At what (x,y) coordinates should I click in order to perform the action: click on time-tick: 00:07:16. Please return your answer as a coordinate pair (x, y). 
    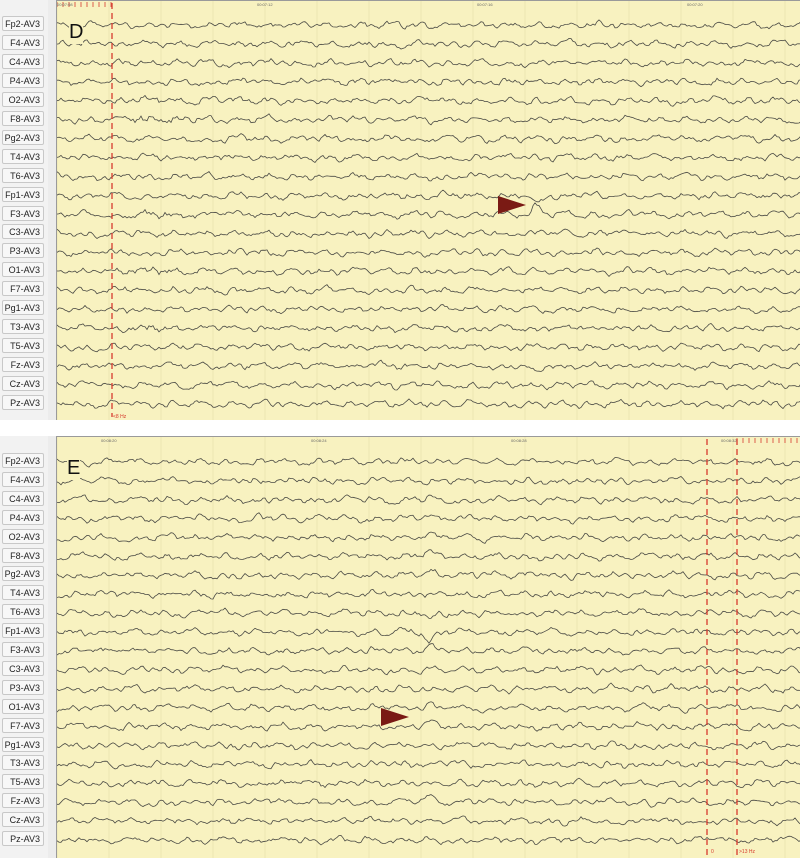
    Looking at the image, I should click on (485, 4).